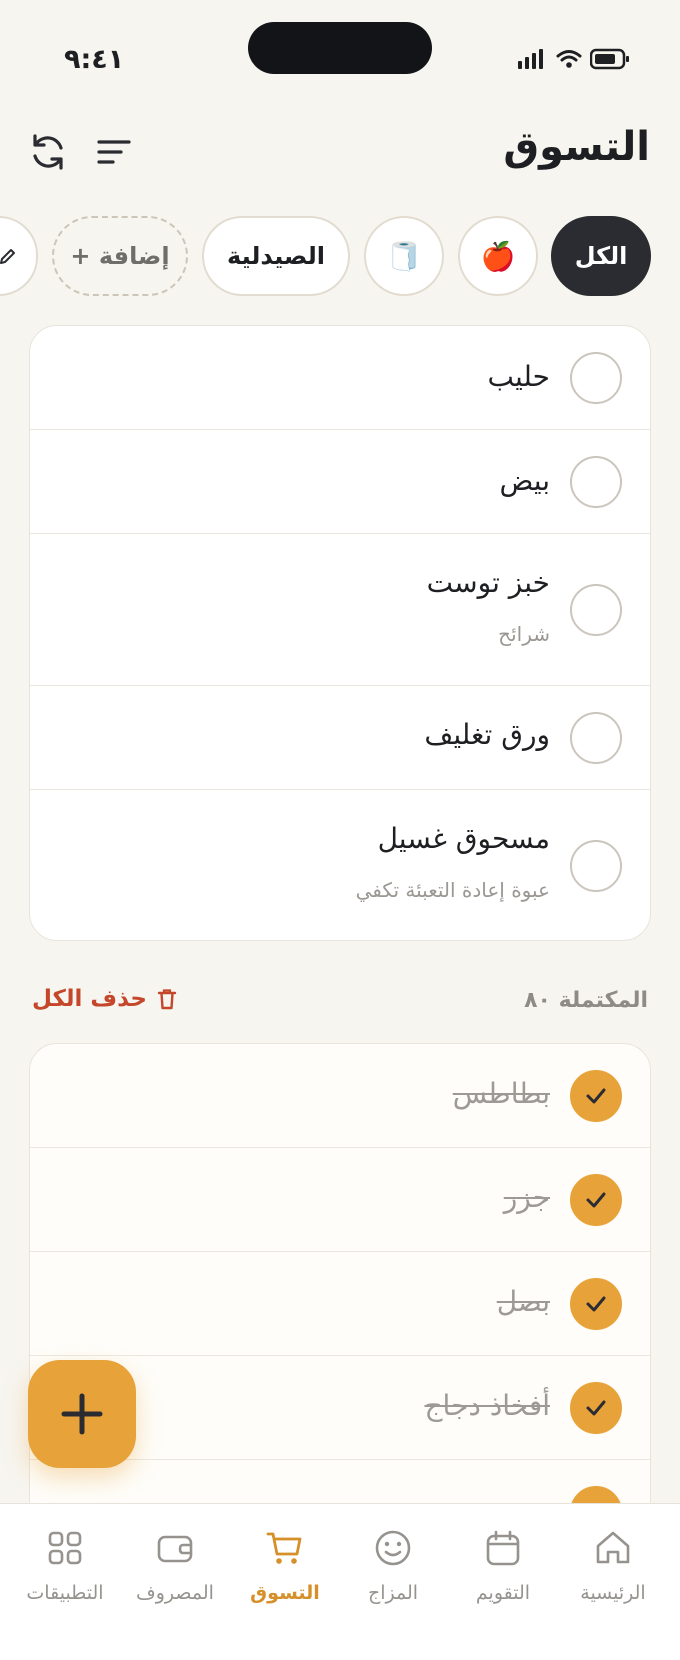 The image size is (680, 1660). I want to click on cart-icon, so click(284, 1548).